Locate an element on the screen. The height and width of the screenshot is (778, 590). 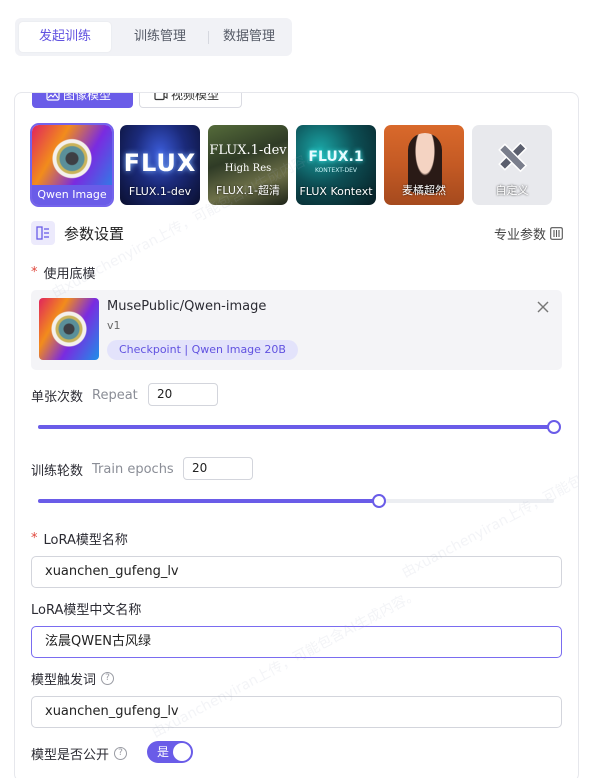
pro-params-link: 专业参数 is located at coordinates (528, 233).